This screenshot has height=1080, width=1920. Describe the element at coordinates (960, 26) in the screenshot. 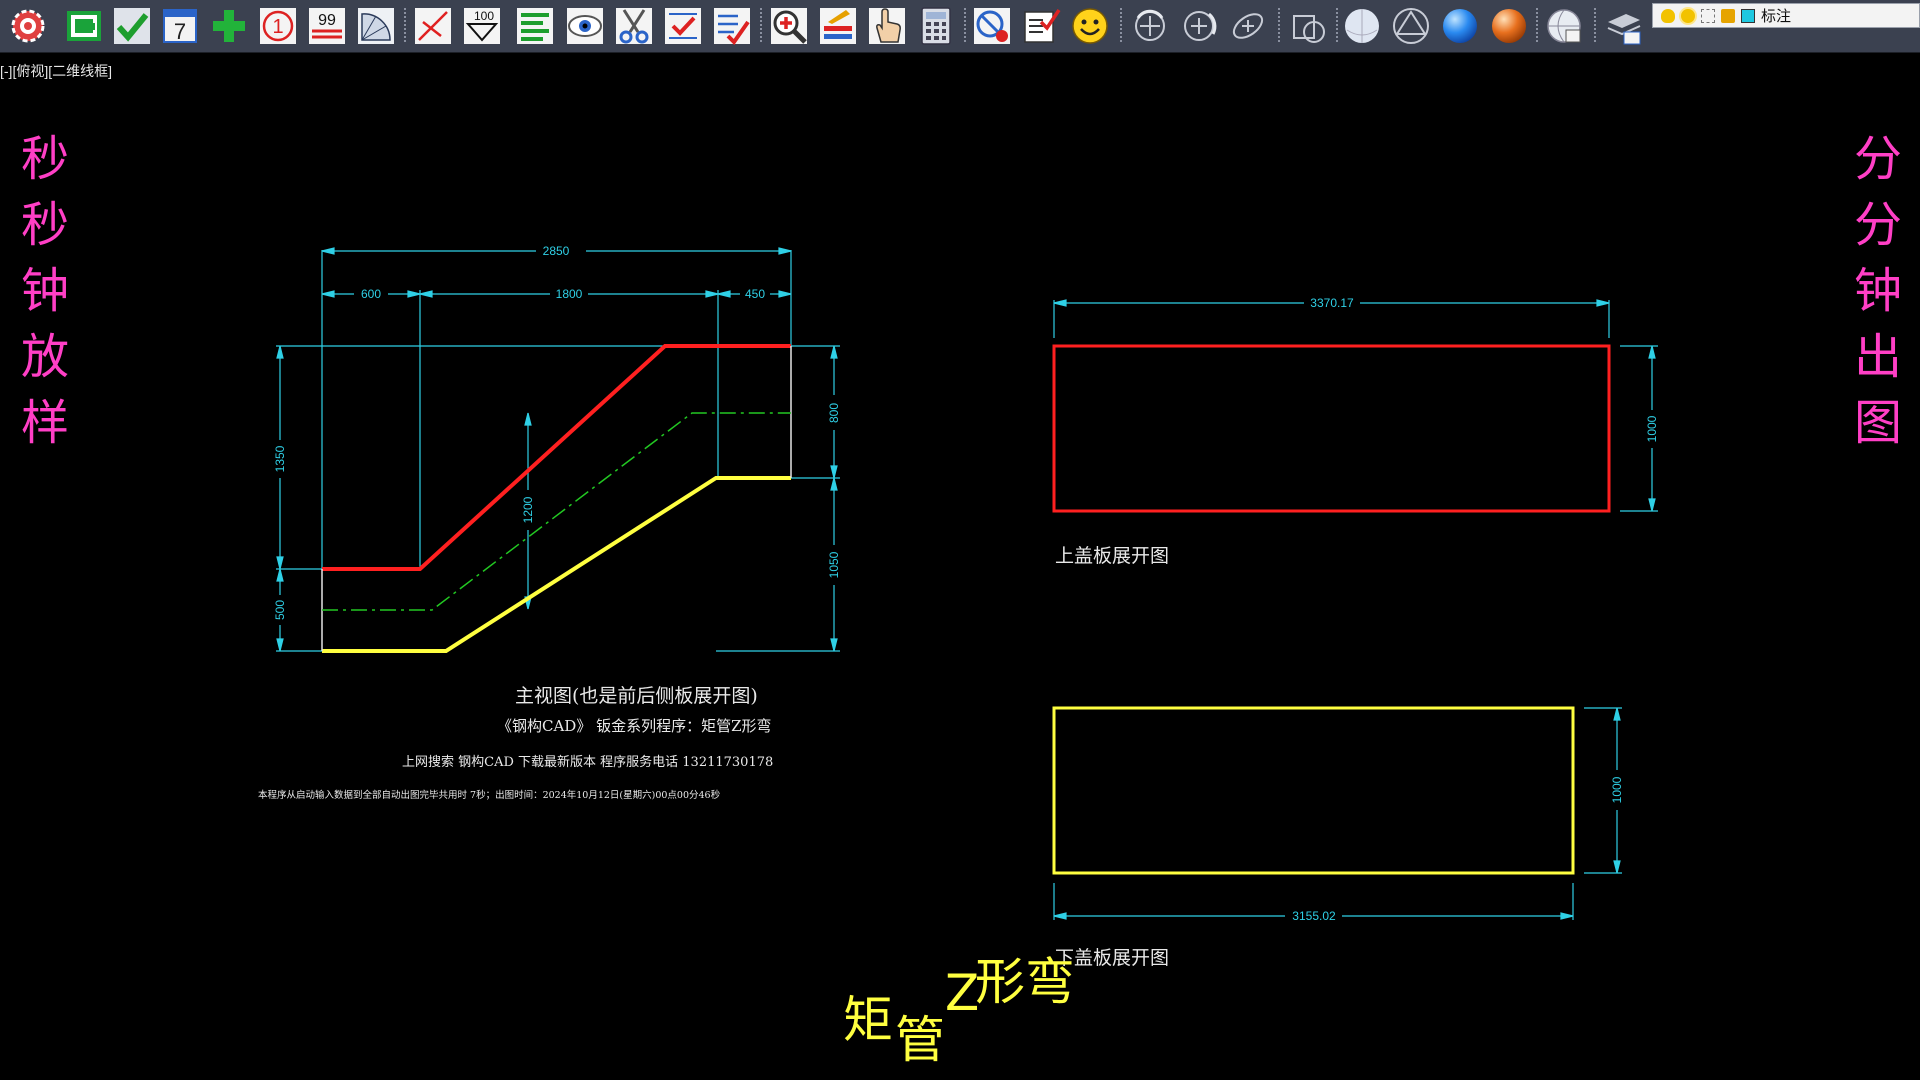

I see `toolbar: 7 1 99 100 标注` at that location.